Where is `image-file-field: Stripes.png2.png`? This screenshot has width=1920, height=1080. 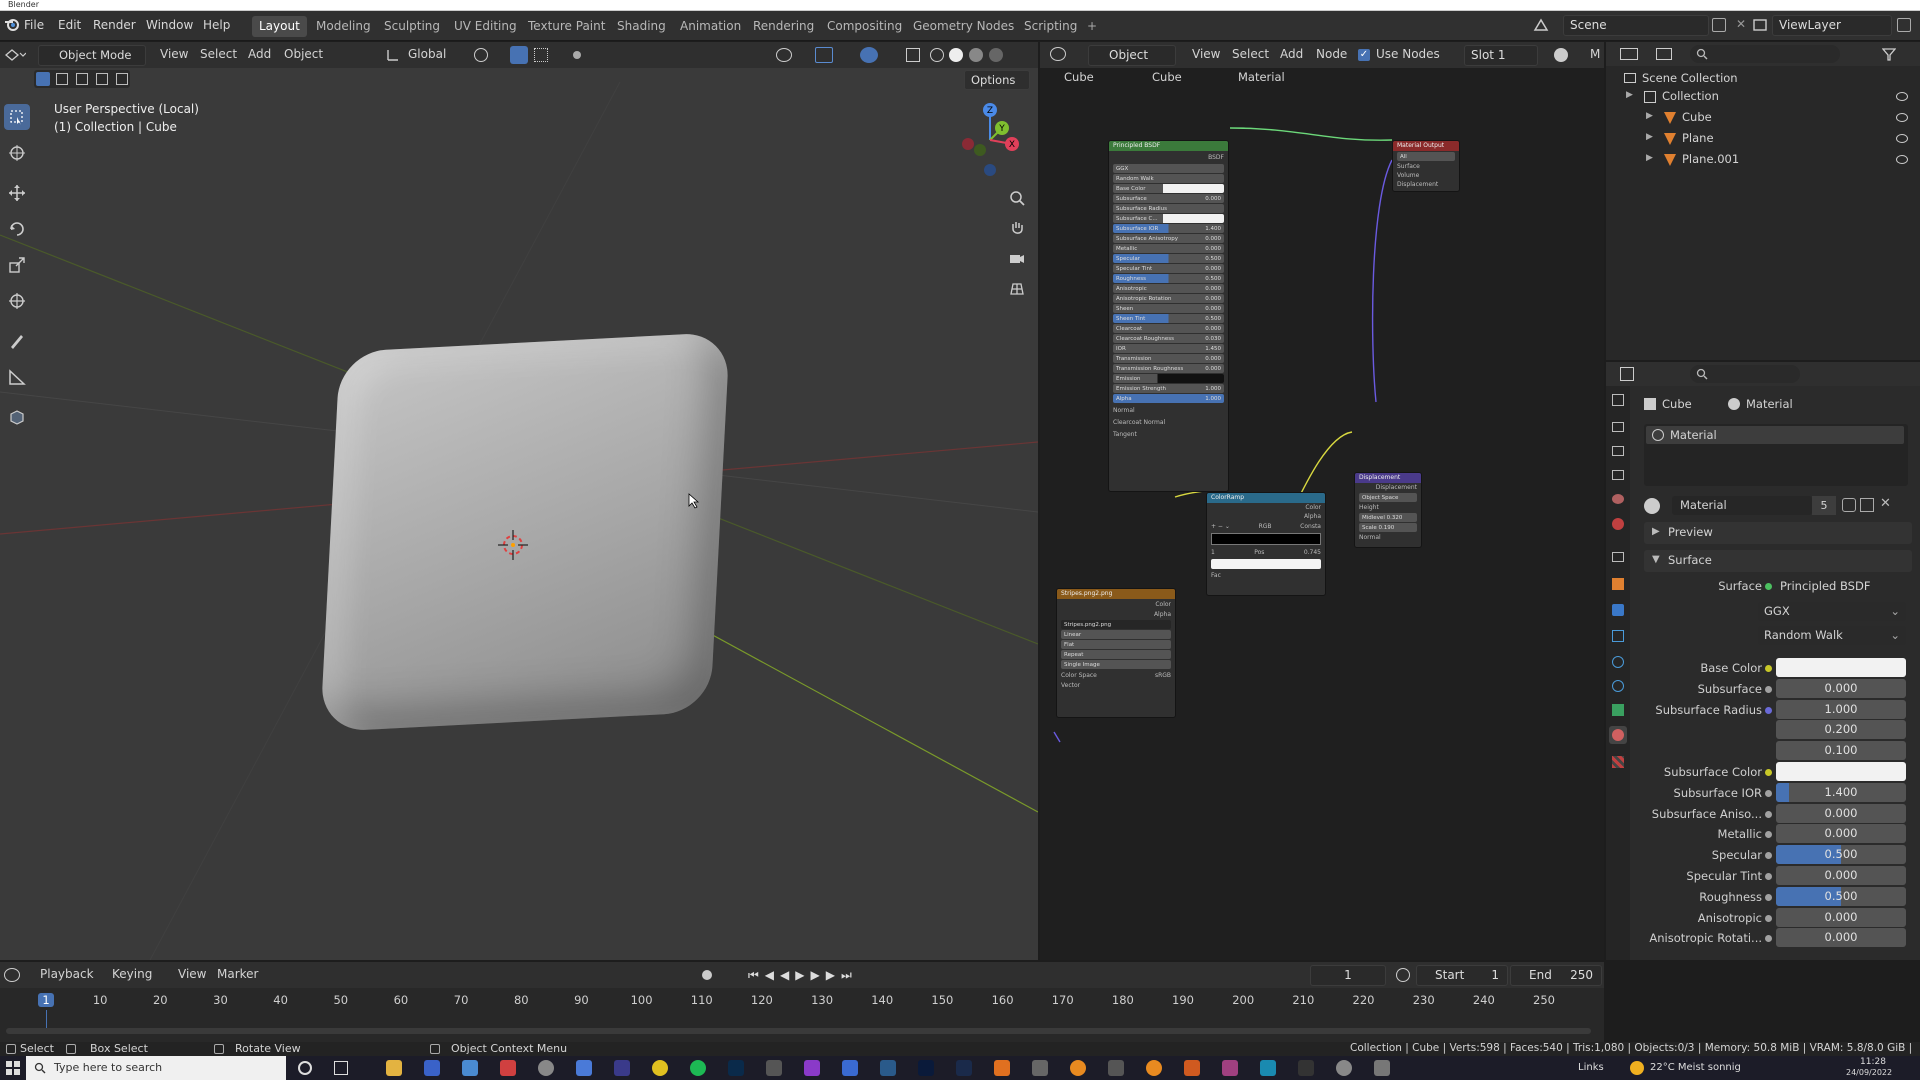 image-file-field: Stripes.png2.png is located at coordinates (1116, 624).